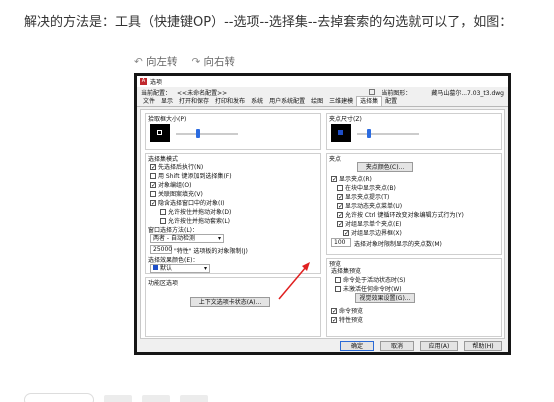  I want to click on checkbox-grip-tips: ✓, so click(340, 196).